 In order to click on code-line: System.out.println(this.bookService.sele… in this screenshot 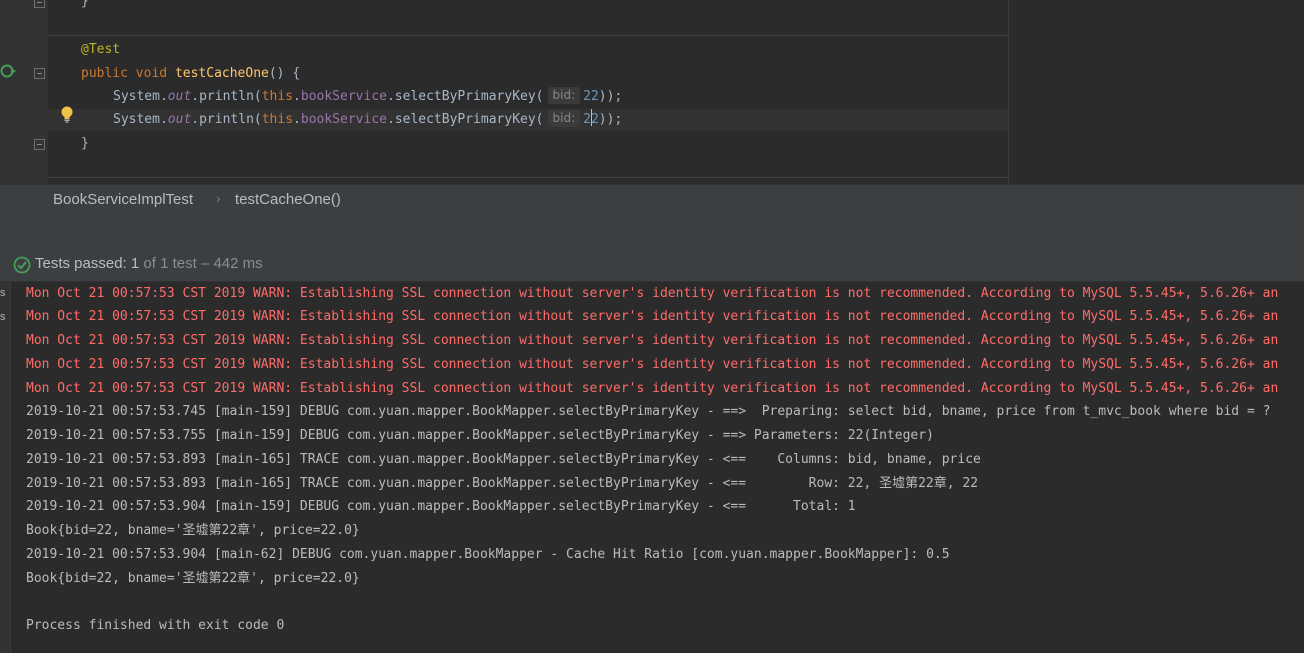, I will do `click(367, 97)`.